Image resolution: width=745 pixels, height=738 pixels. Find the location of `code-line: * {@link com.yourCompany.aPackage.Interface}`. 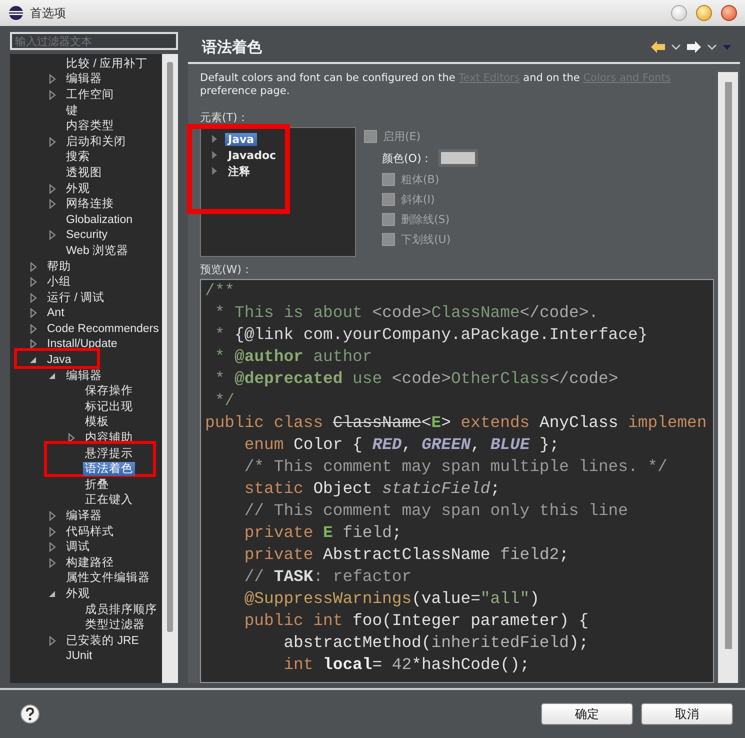

code-line: * {@link com.yourCompany.aPackage.Interface} is located at coordinates (431, 335).